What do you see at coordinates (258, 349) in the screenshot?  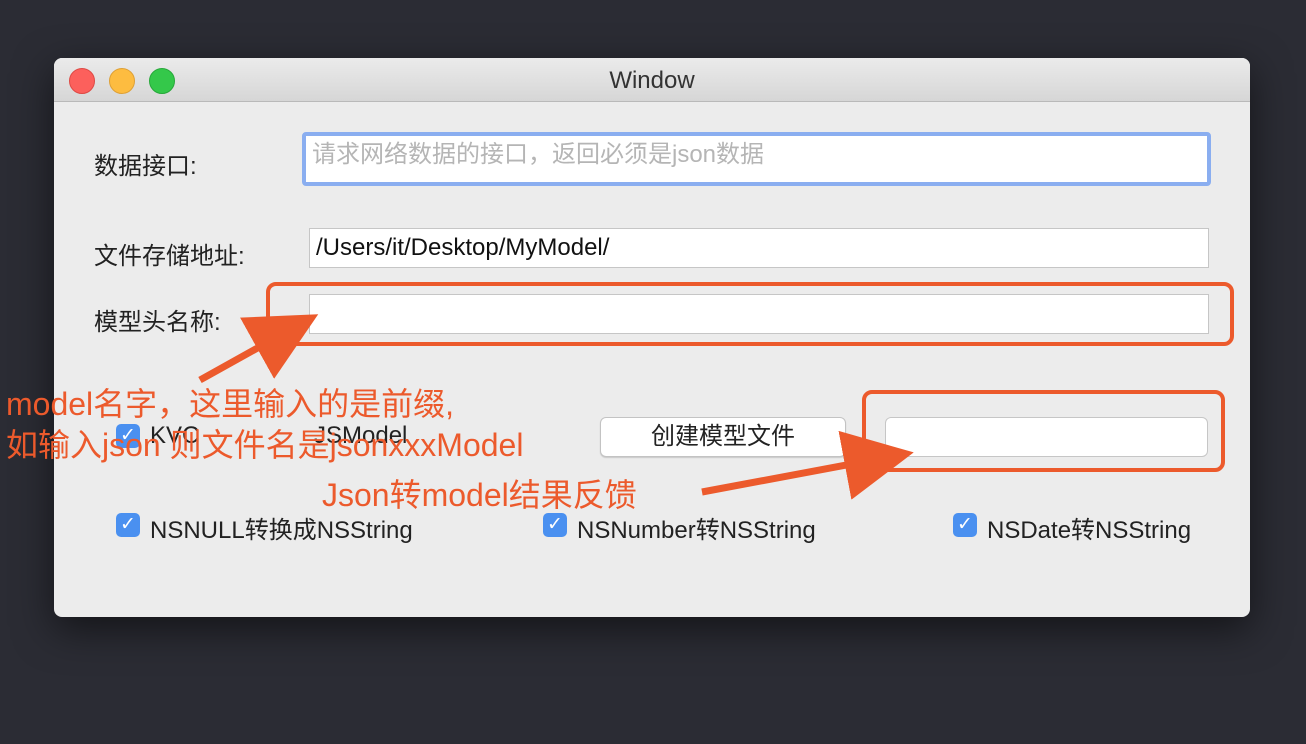 I see `prefix-arrow` at bounding box center [258, 349].